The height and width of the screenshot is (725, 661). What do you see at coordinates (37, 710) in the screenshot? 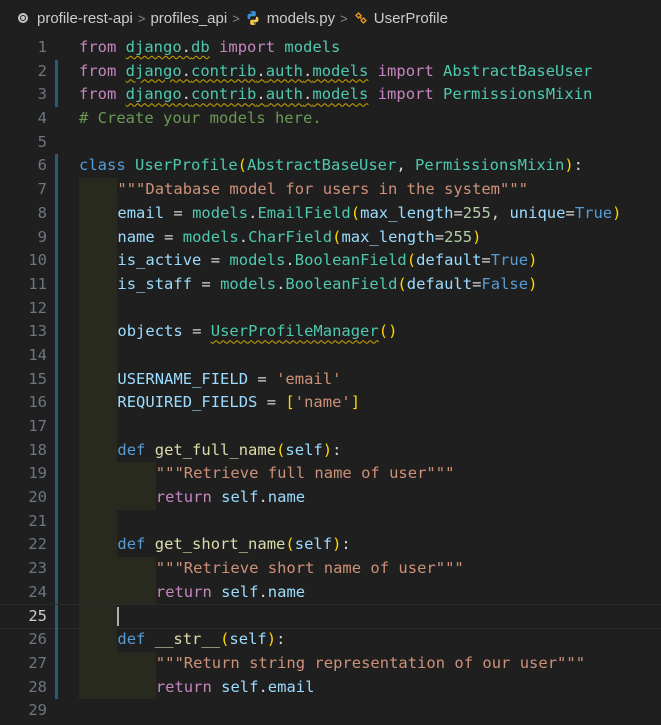
I see `line-number: 29` at bounding box center [37, 710].